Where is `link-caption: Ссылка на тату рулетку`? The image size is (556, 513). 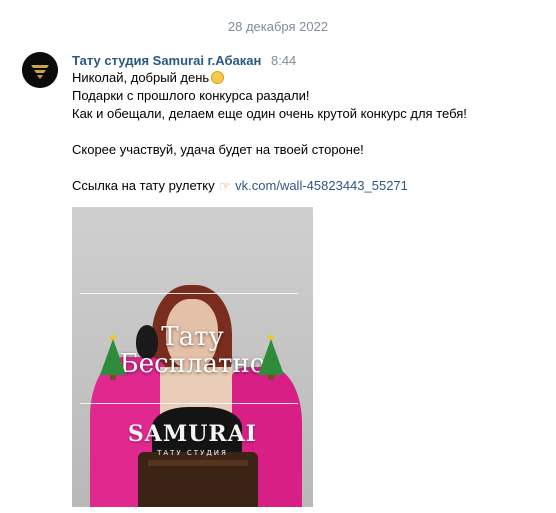 link-caption: Ссылка на тату рулетку is located at coordinates (143, 185).